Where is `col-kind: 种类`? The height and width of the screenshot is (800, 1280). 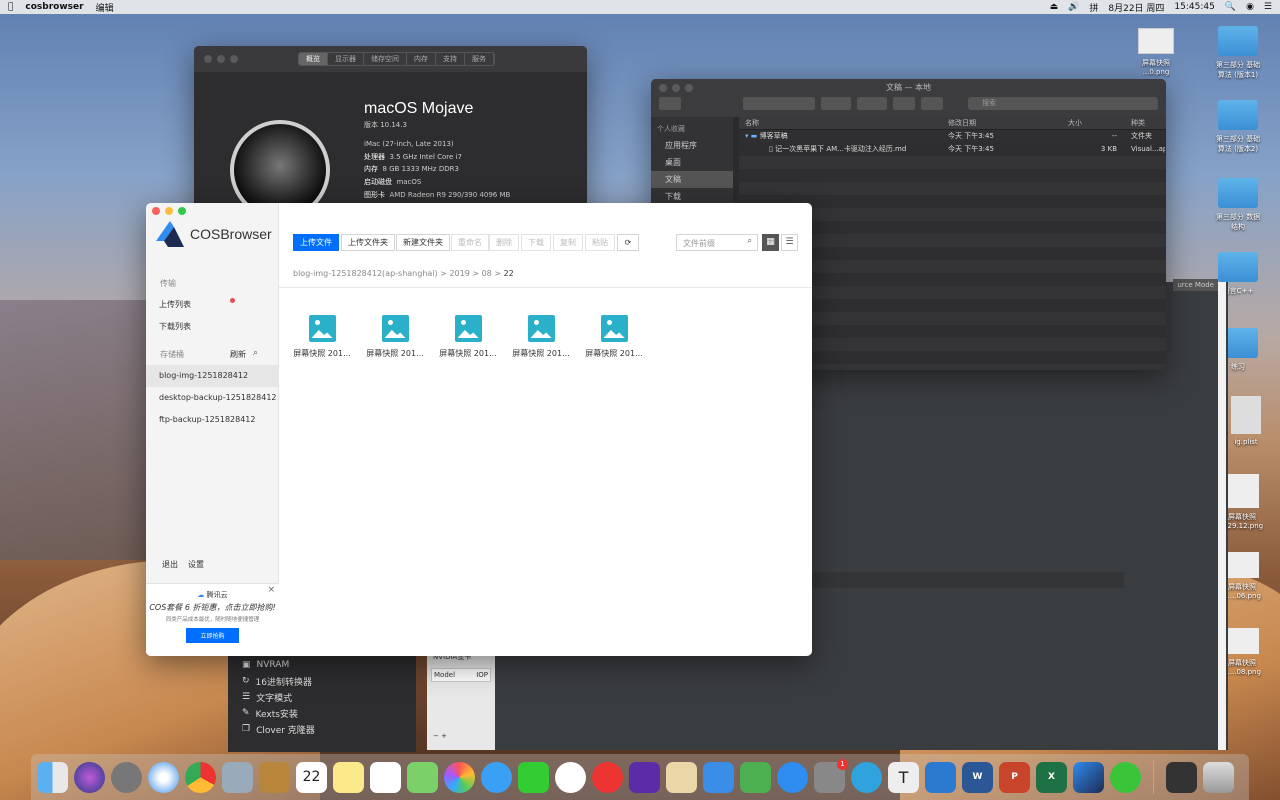 col-kind: 种类 is located at coordinates (1145, 123).